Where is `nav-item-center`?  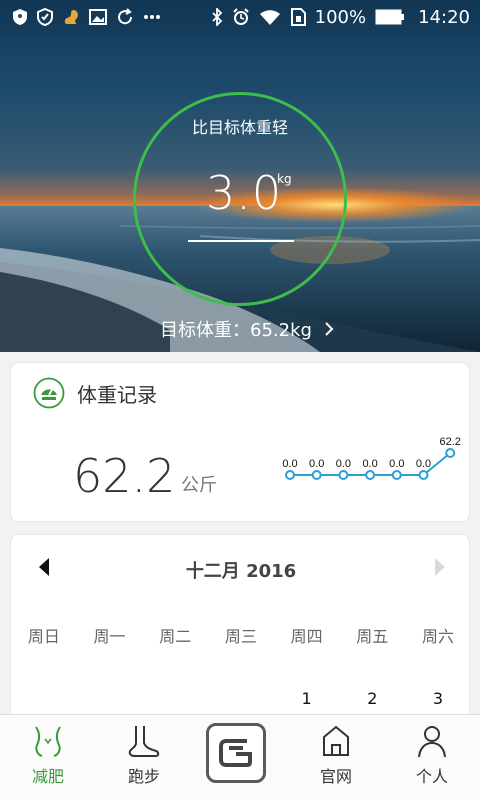
nav-item-center is located at coordinates (240, 757).